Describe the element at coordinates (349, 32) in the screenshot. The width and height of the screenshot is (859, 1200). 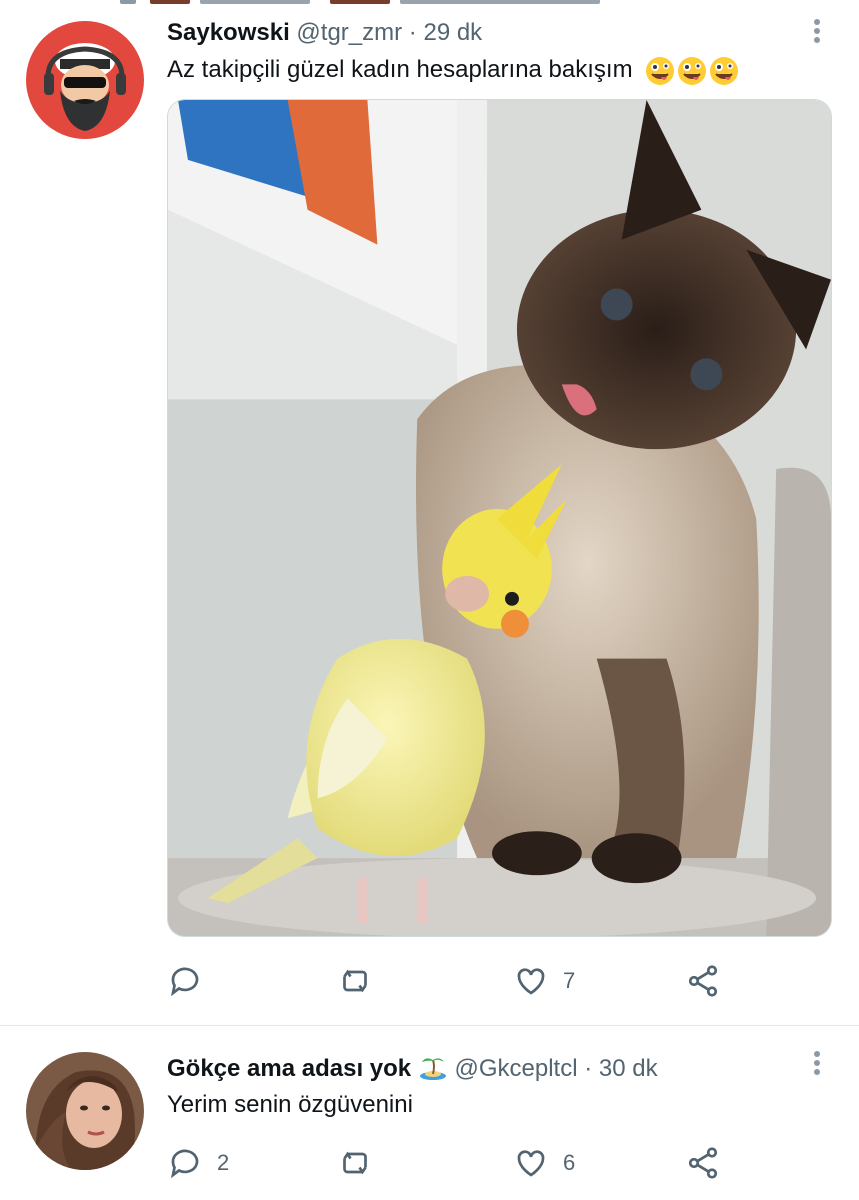
I see `handle: @tgr_zmr` at that location.